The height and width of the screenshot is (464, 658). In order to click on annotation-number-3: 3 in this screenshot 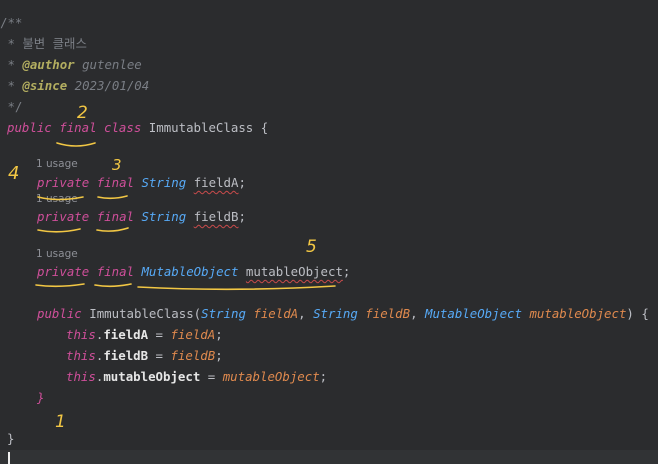, I will do `click(117, 165)`.